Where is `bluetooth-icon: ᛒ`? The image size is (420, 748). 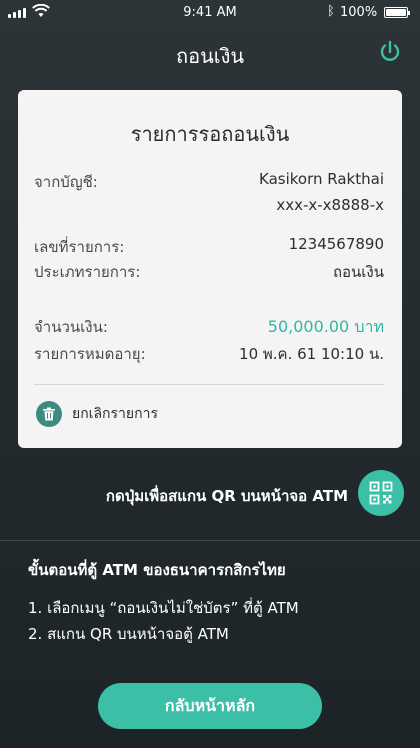
bluetooth-icon: ᛒ is located at coordinates (331, 11).